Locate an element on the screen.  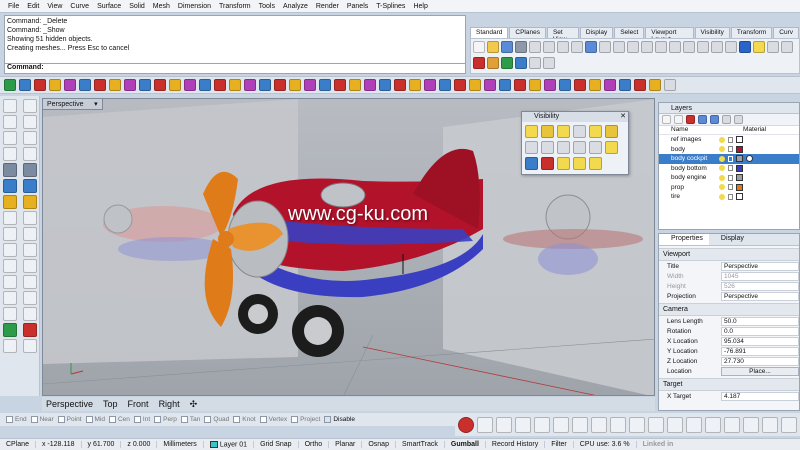
osnap-end: End is located at coordinates (16, 419).